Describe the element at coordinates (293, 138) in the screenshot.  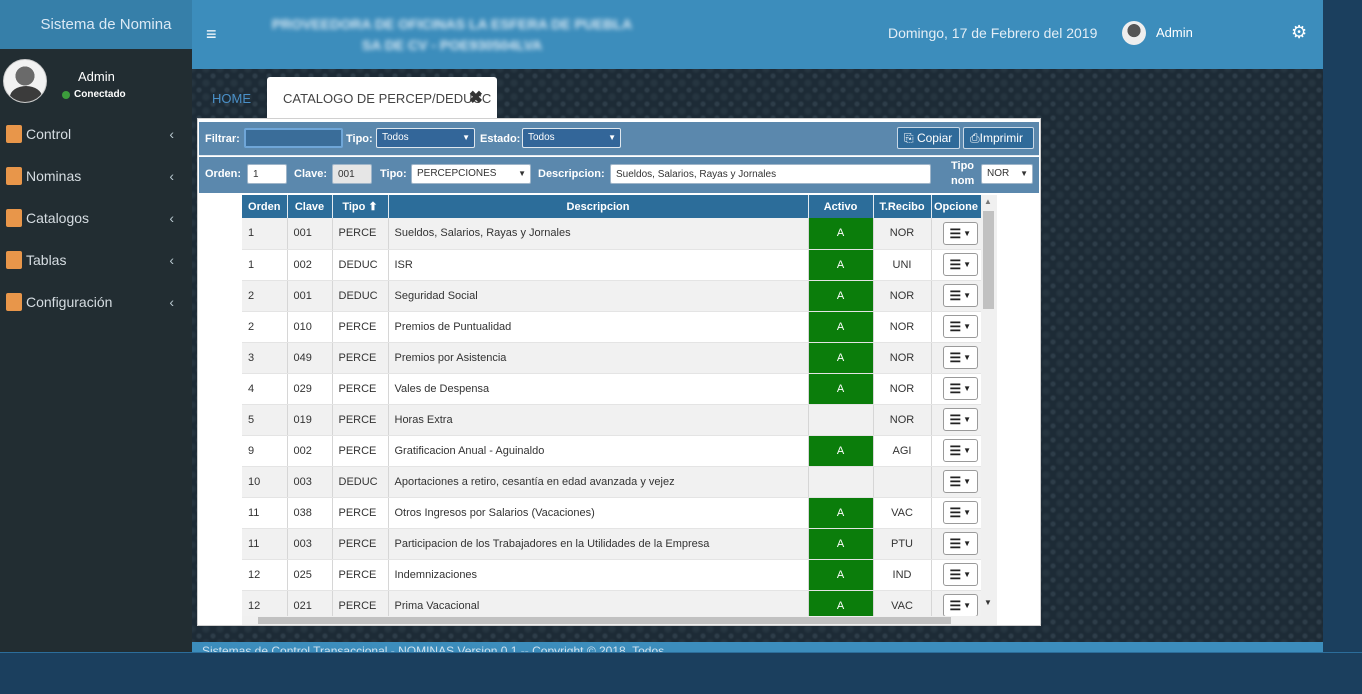
I see `filter-input` at that location.